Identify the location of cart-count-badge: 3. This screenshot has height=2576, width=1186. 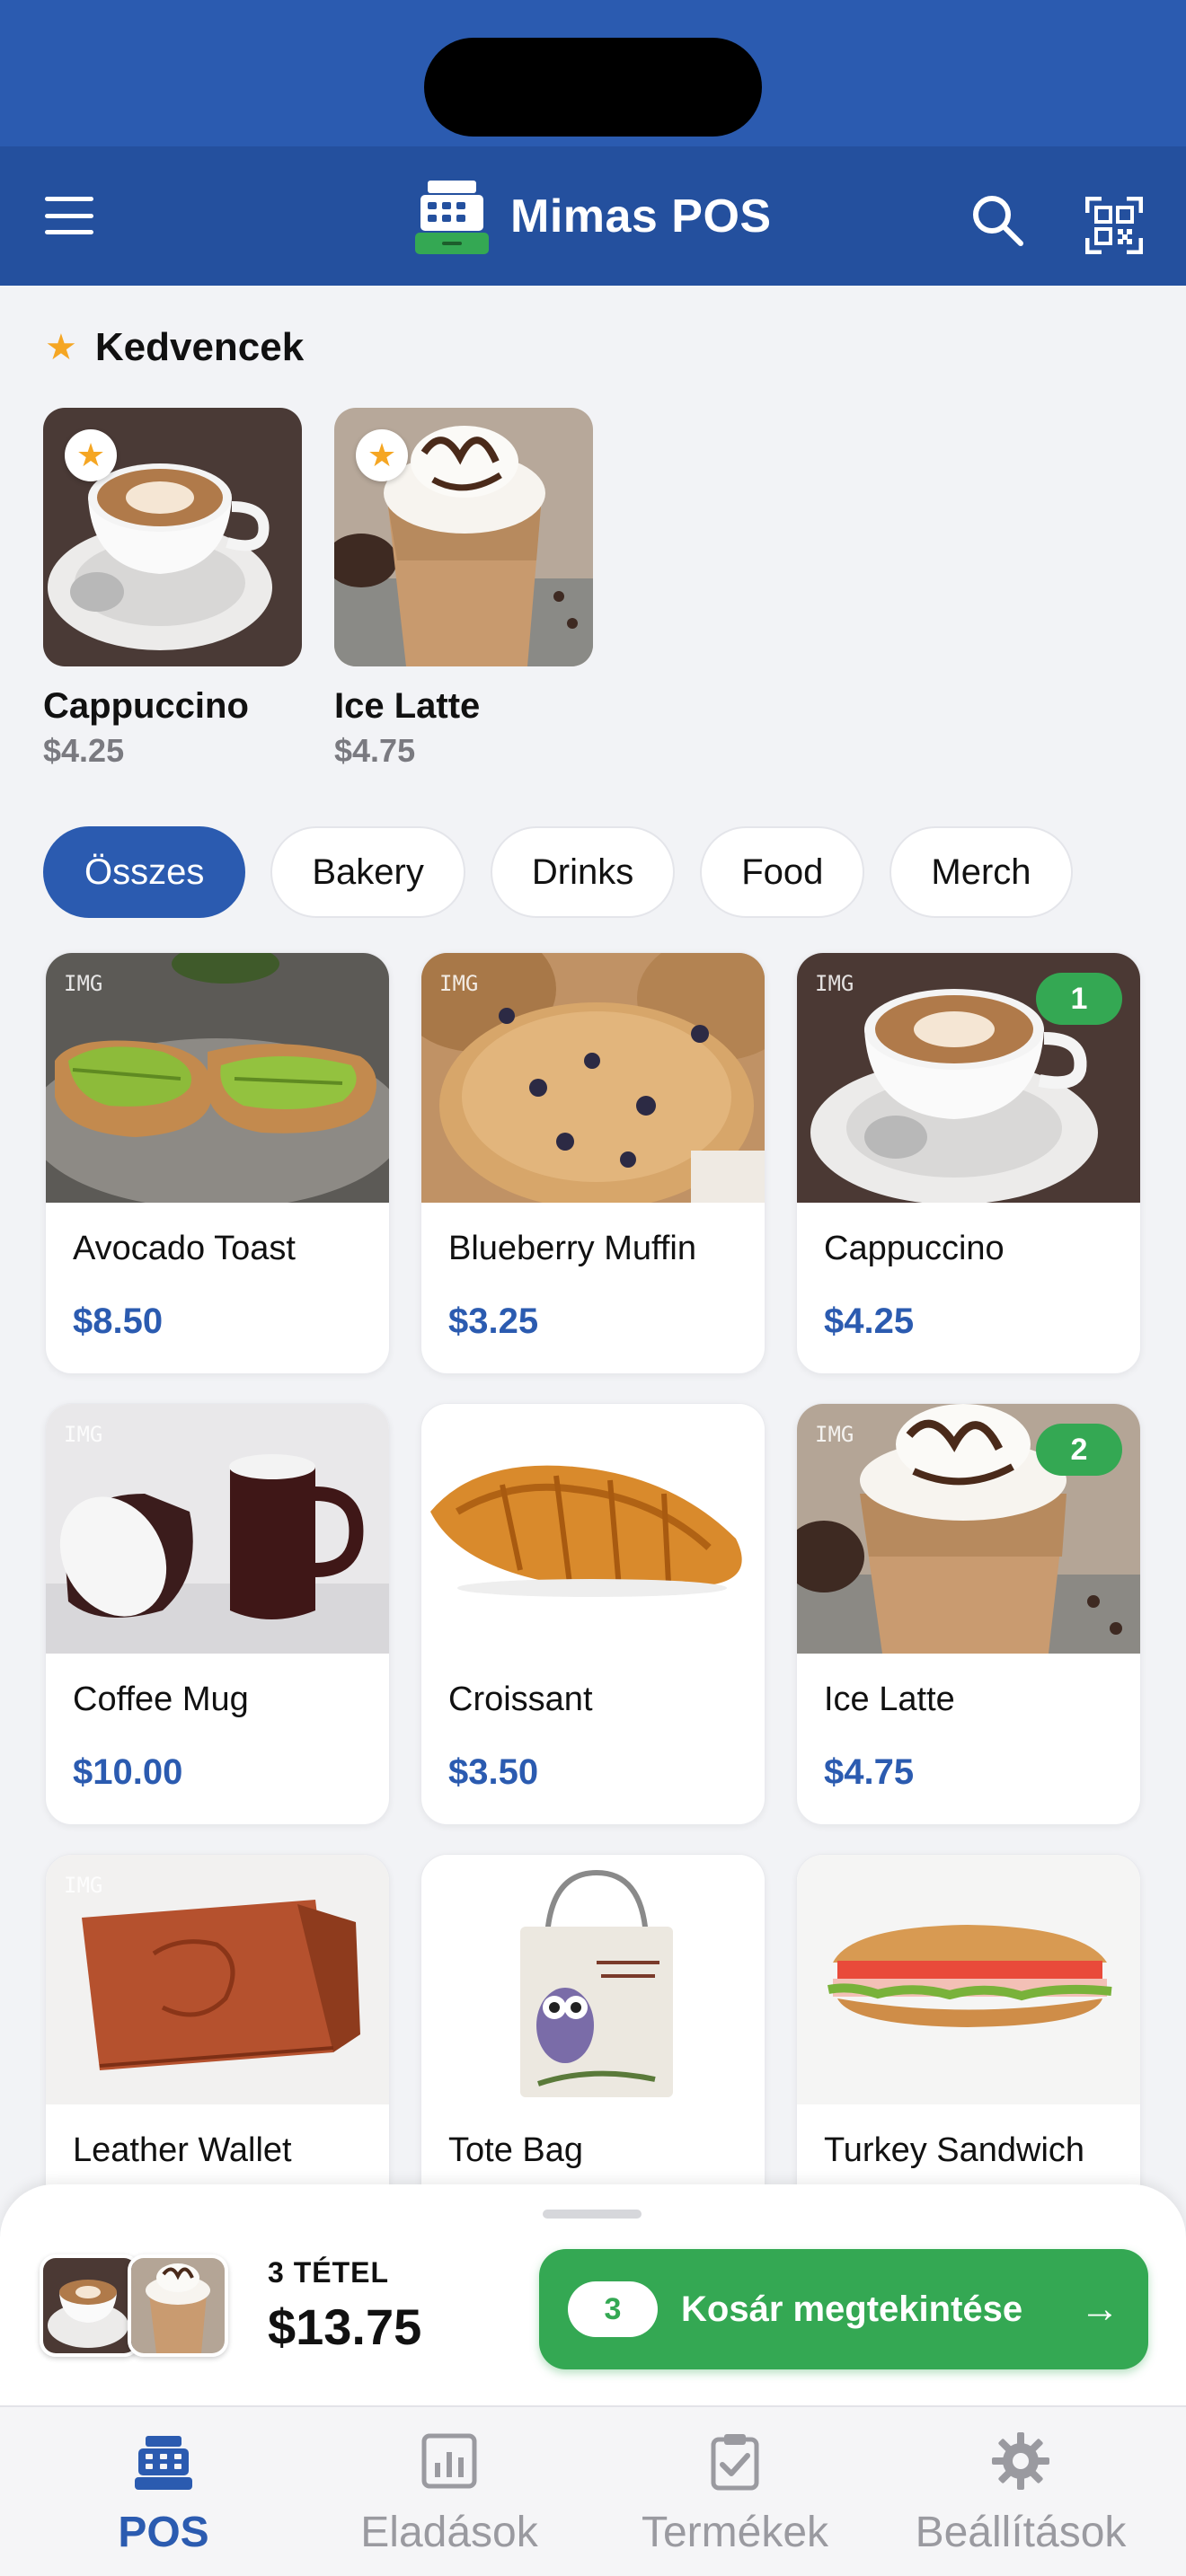
(613, 2309).